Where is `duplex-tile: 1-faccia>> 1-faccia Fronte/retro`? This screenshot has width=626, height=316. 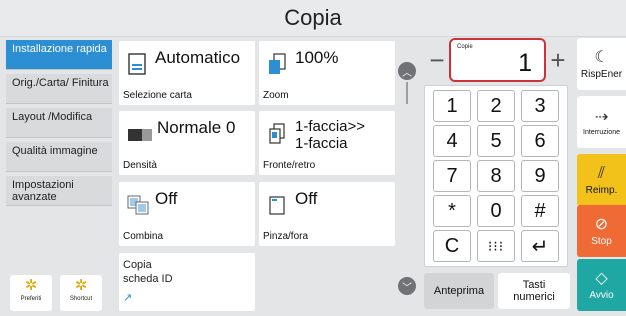 duplex-tile: 1-faccia>> 1-faccia Fronte/retro is located at coordinates (327, 143).